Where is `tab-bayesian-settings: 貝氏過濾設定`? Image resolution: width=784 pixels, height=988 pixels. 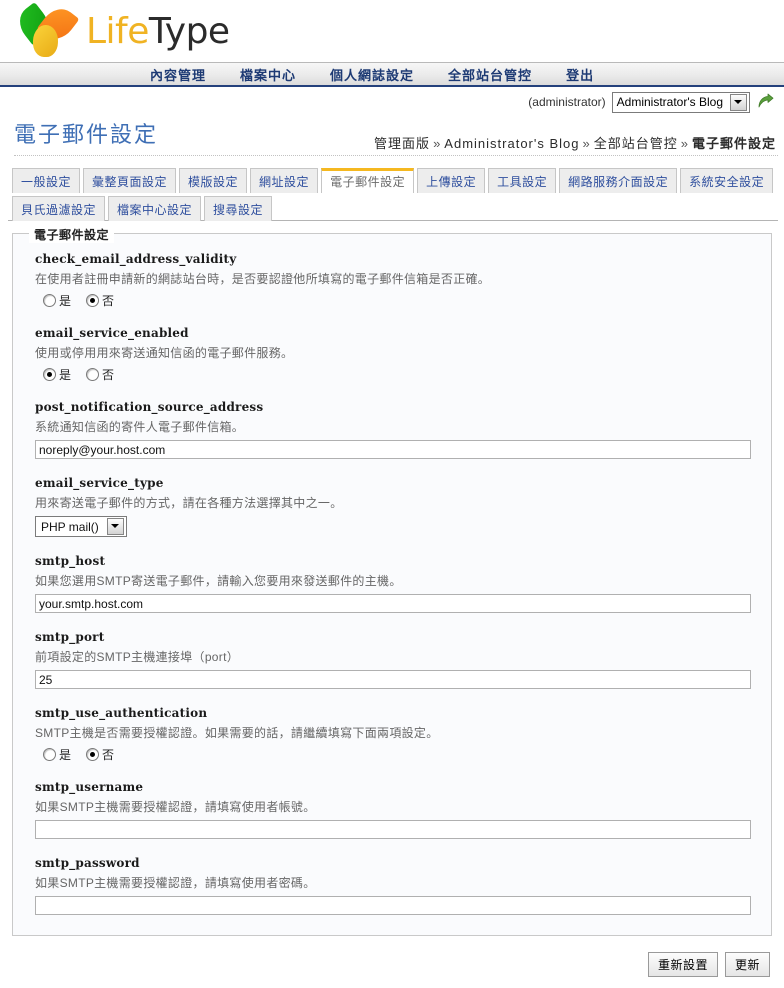 tab-bayesian-settings: 貝氏過濾設定 is located at coordinates (59, 208).